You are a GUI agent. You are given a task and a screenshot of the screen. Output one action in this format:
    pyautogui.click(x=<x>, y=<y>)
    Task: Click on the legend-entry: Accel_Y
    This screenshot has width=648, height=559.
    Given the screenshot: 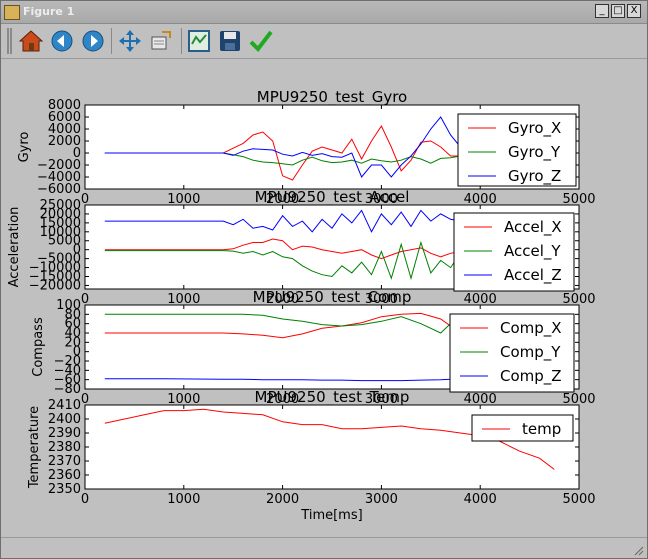 What is the action you would take?
    pyautogui.click(x=532, y=251)
    